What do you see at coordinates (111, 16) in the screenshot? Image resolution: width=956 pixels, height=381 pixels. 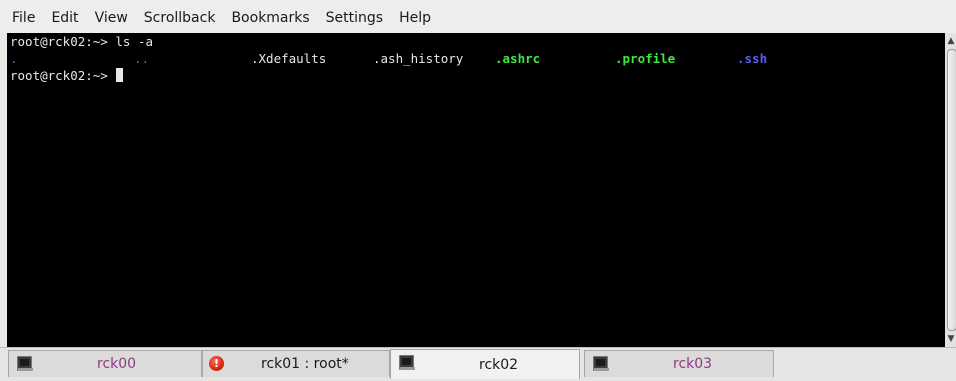 I see `menu-view: View` at bounding box center [111, 16].